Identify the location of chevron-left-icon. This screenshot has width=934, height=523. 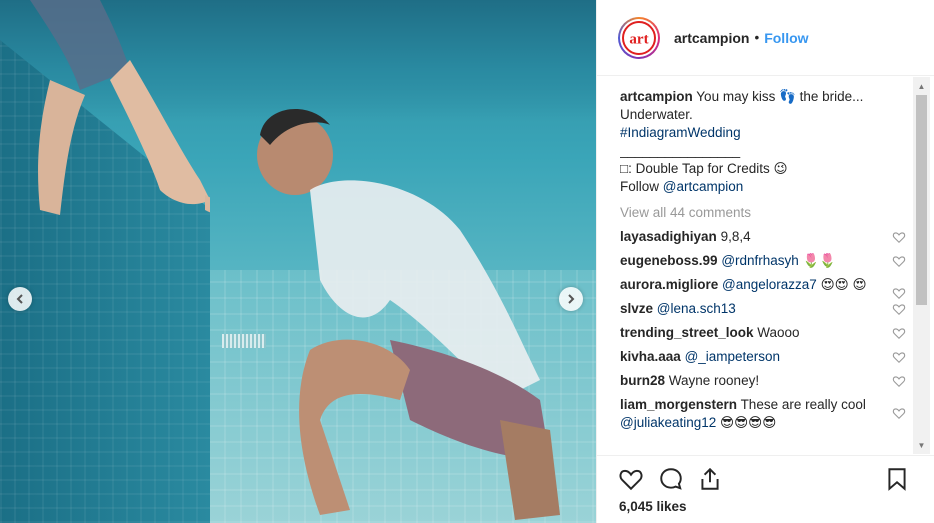
(19, 299).